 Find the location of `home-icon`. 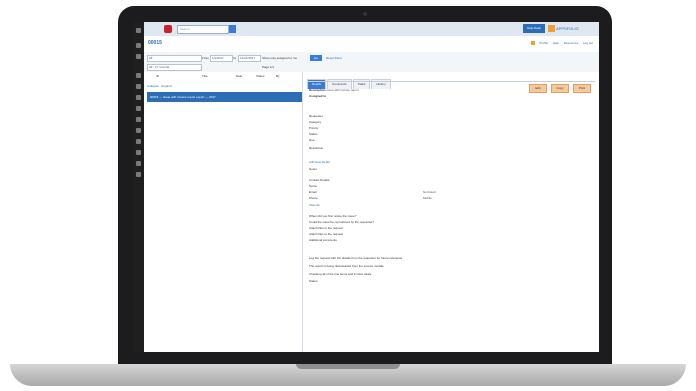

home-icon is located at coordinates (138, 45).